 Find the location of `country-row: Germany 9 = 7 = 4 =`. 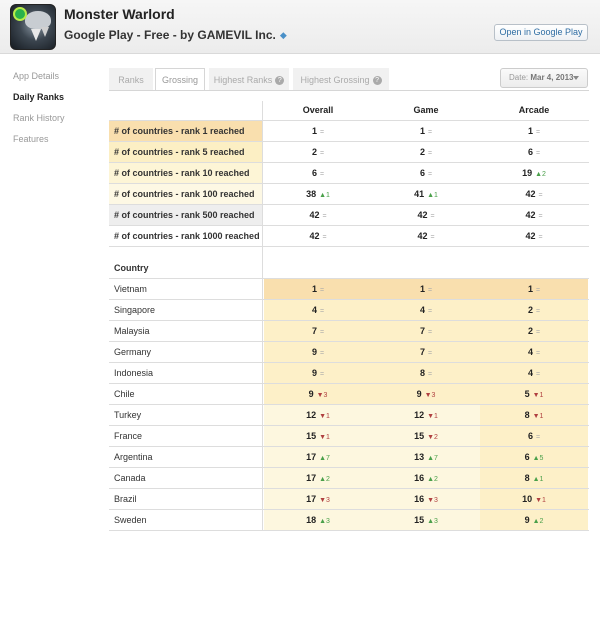

country-row: Germany 9 = 7 = 4 = is located at coordinates (349, 352).